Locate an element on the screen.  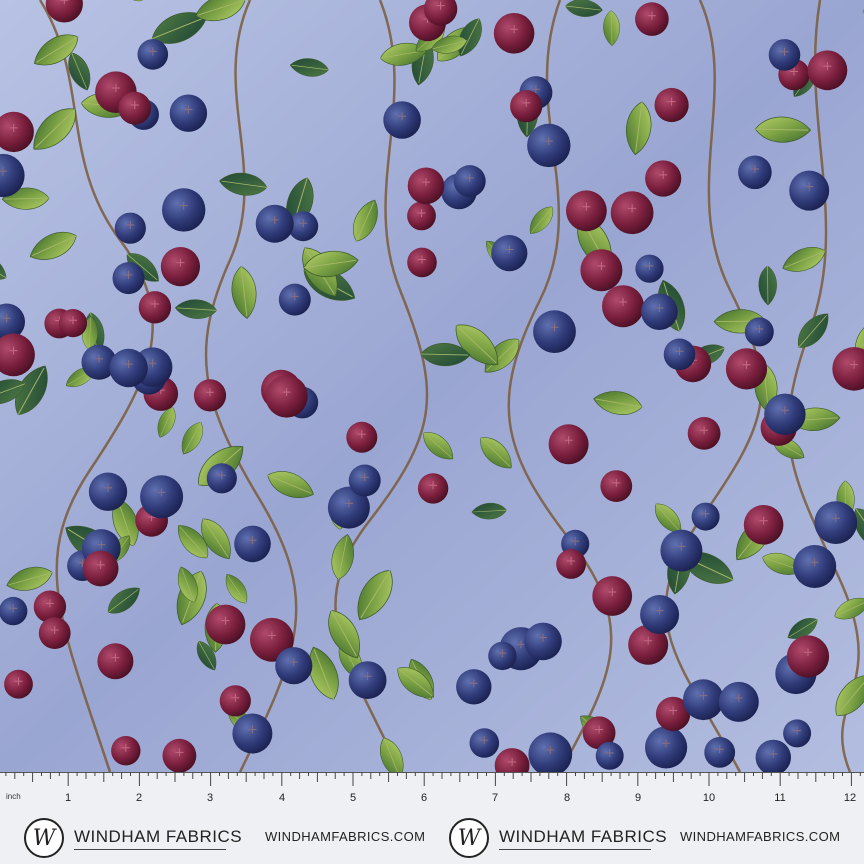
ruler-number: 11 is located at coordinates (780, 798).